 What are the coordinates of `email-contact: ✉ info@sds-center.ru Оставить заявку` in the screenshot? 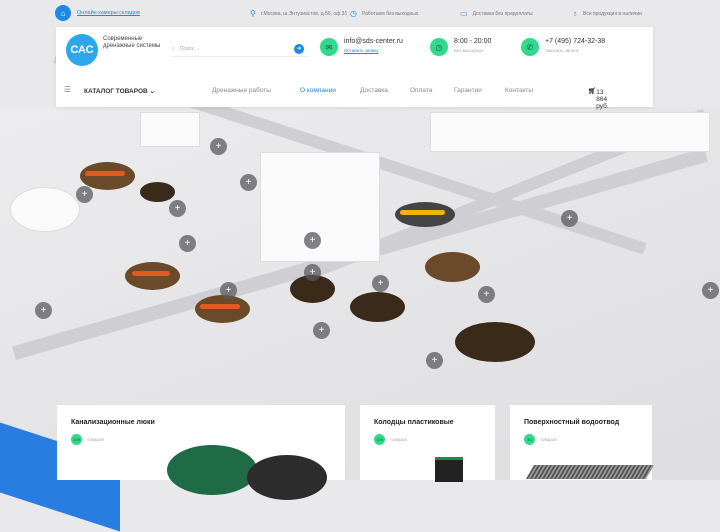 It's located at (361, 47).